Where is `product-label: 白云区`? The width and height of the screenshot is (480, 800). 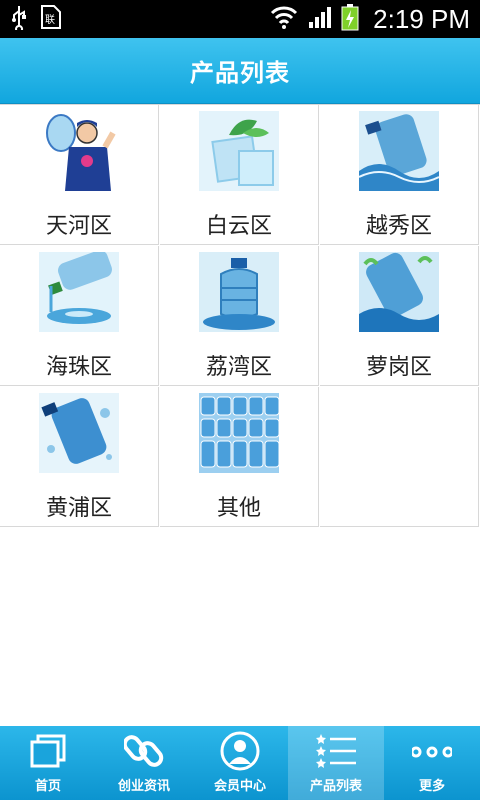 product-label: 白云区 is located at coordinates (238, 226).